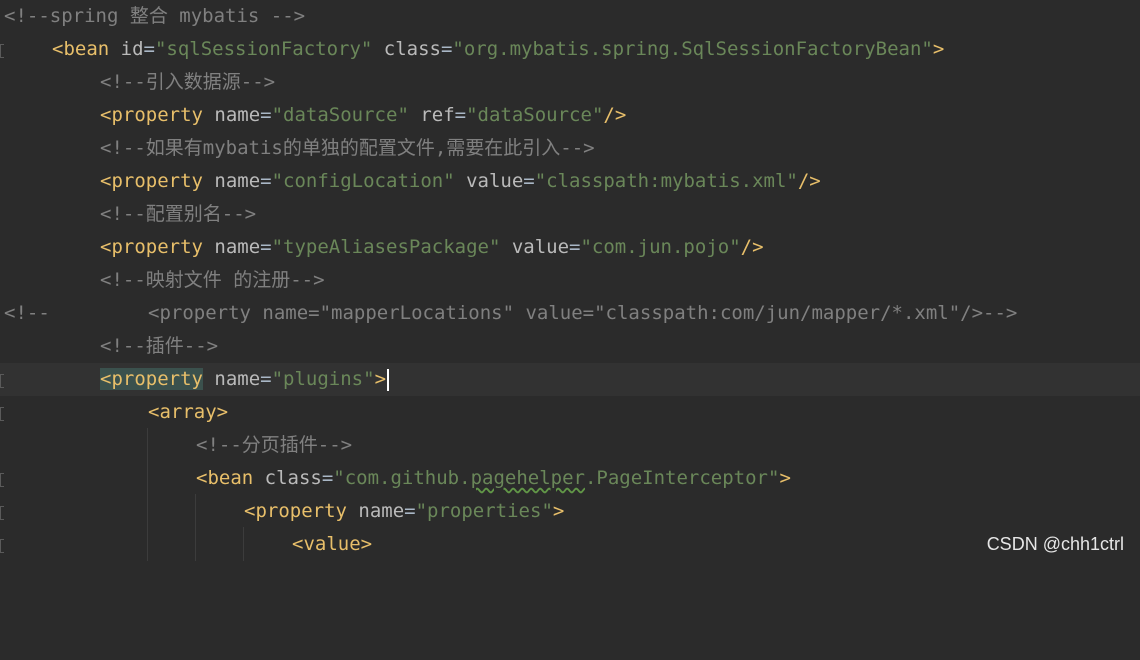 This screenshot has height=660, width=1140. Describe the element at coordinates (570, 379) in the screenshot. I see `code-line-current: <property name="plugins">` at that location.